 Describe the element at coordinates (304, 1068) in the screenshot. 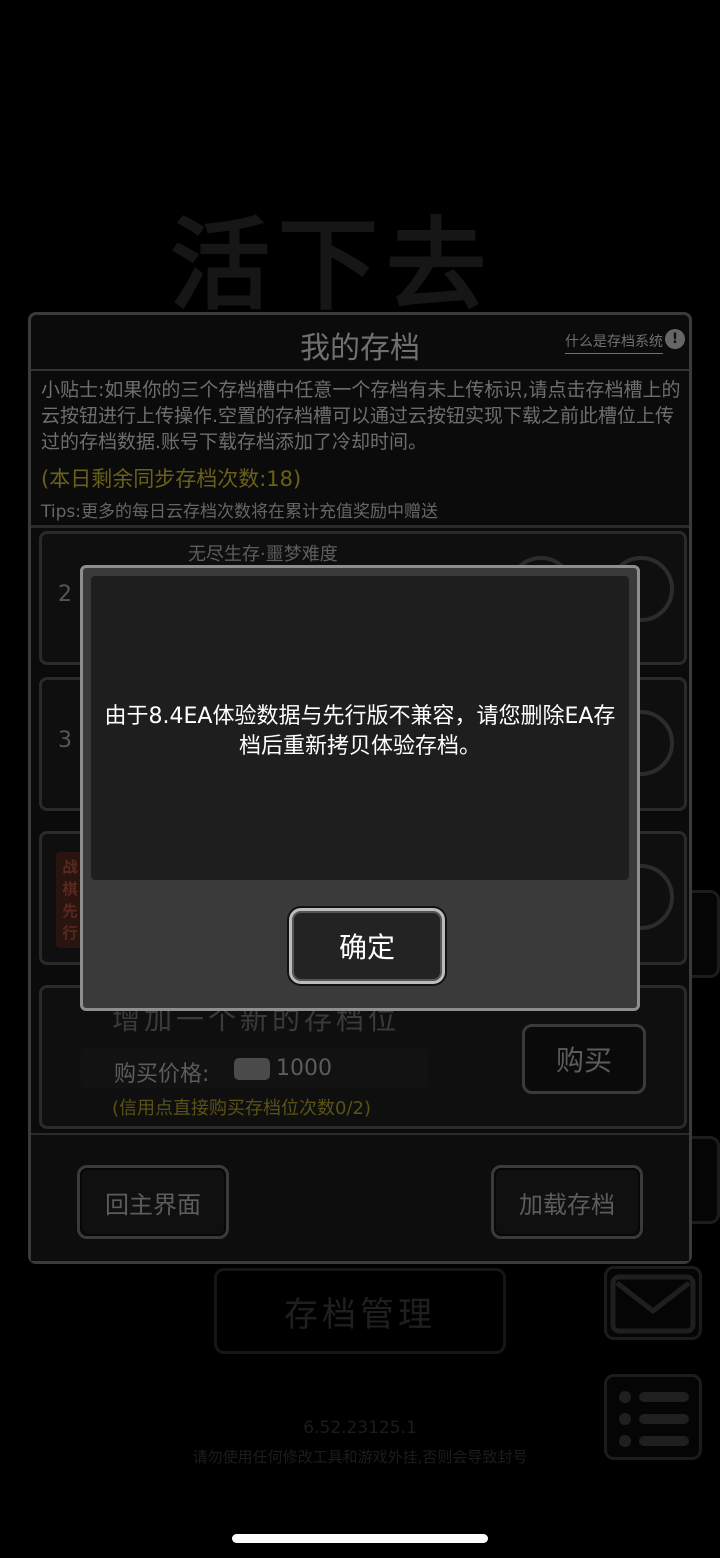

I see `price-value: 1000` at that location.